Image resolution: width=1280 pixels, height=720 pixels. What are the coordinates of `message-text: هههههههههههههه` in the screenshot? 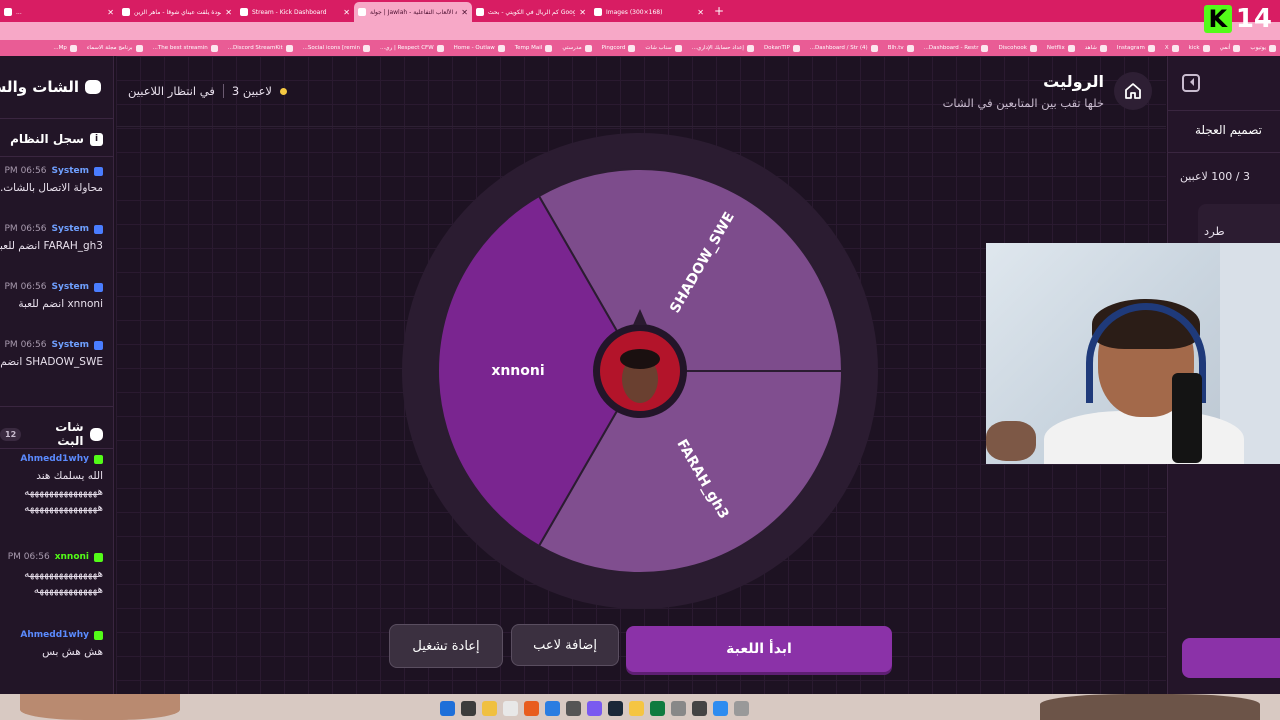 It's located at (68, 590).